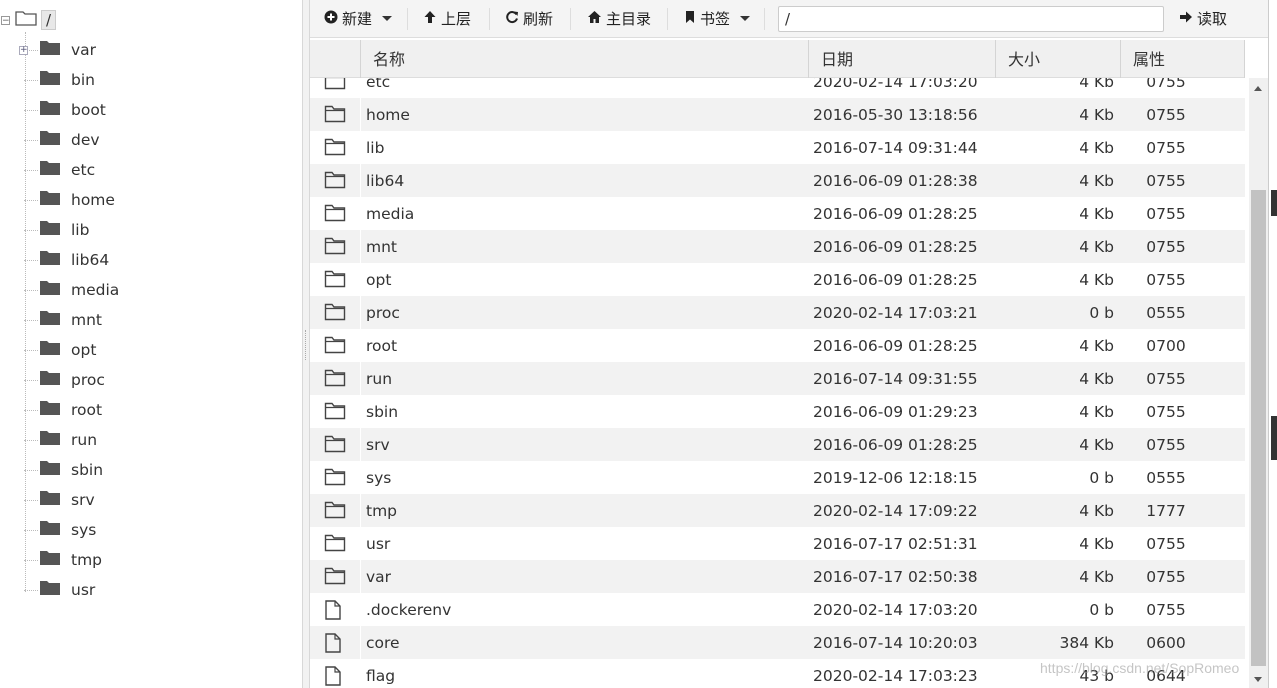 Image resolution: width=1277 pixels, height=688 pixels. What do you see at coordinates (385, 180) in the screenshot?
I see `file-name: lib64` at bounding box center [385, 180].